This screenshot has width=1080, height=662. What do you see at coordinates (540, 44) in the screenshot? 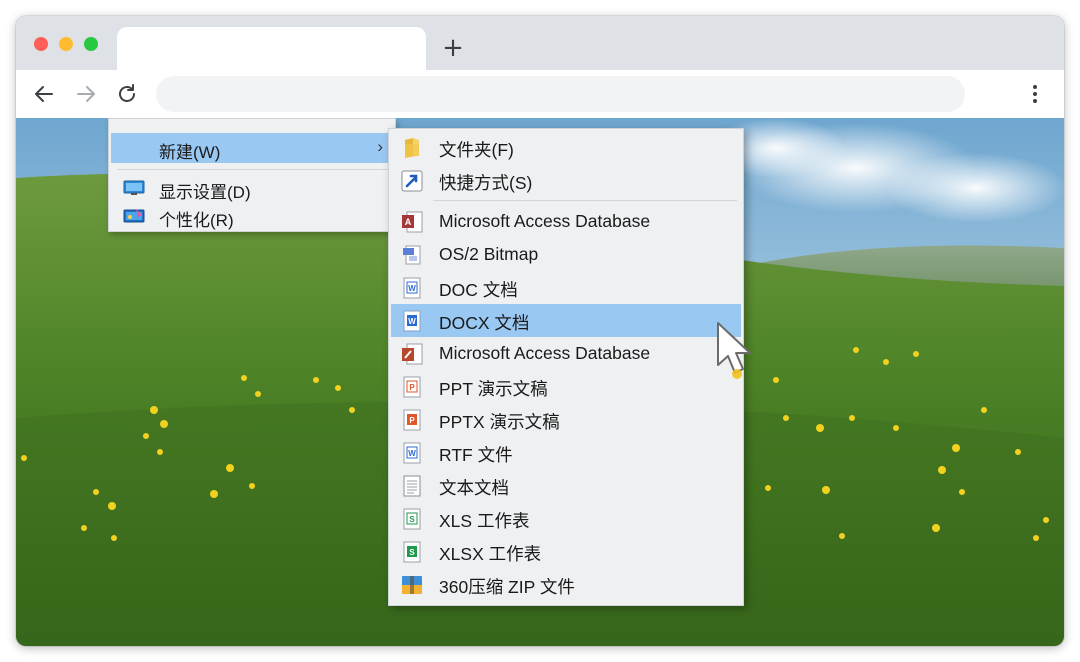
I see `tab-bar: +` at bounding box center [540, 44].